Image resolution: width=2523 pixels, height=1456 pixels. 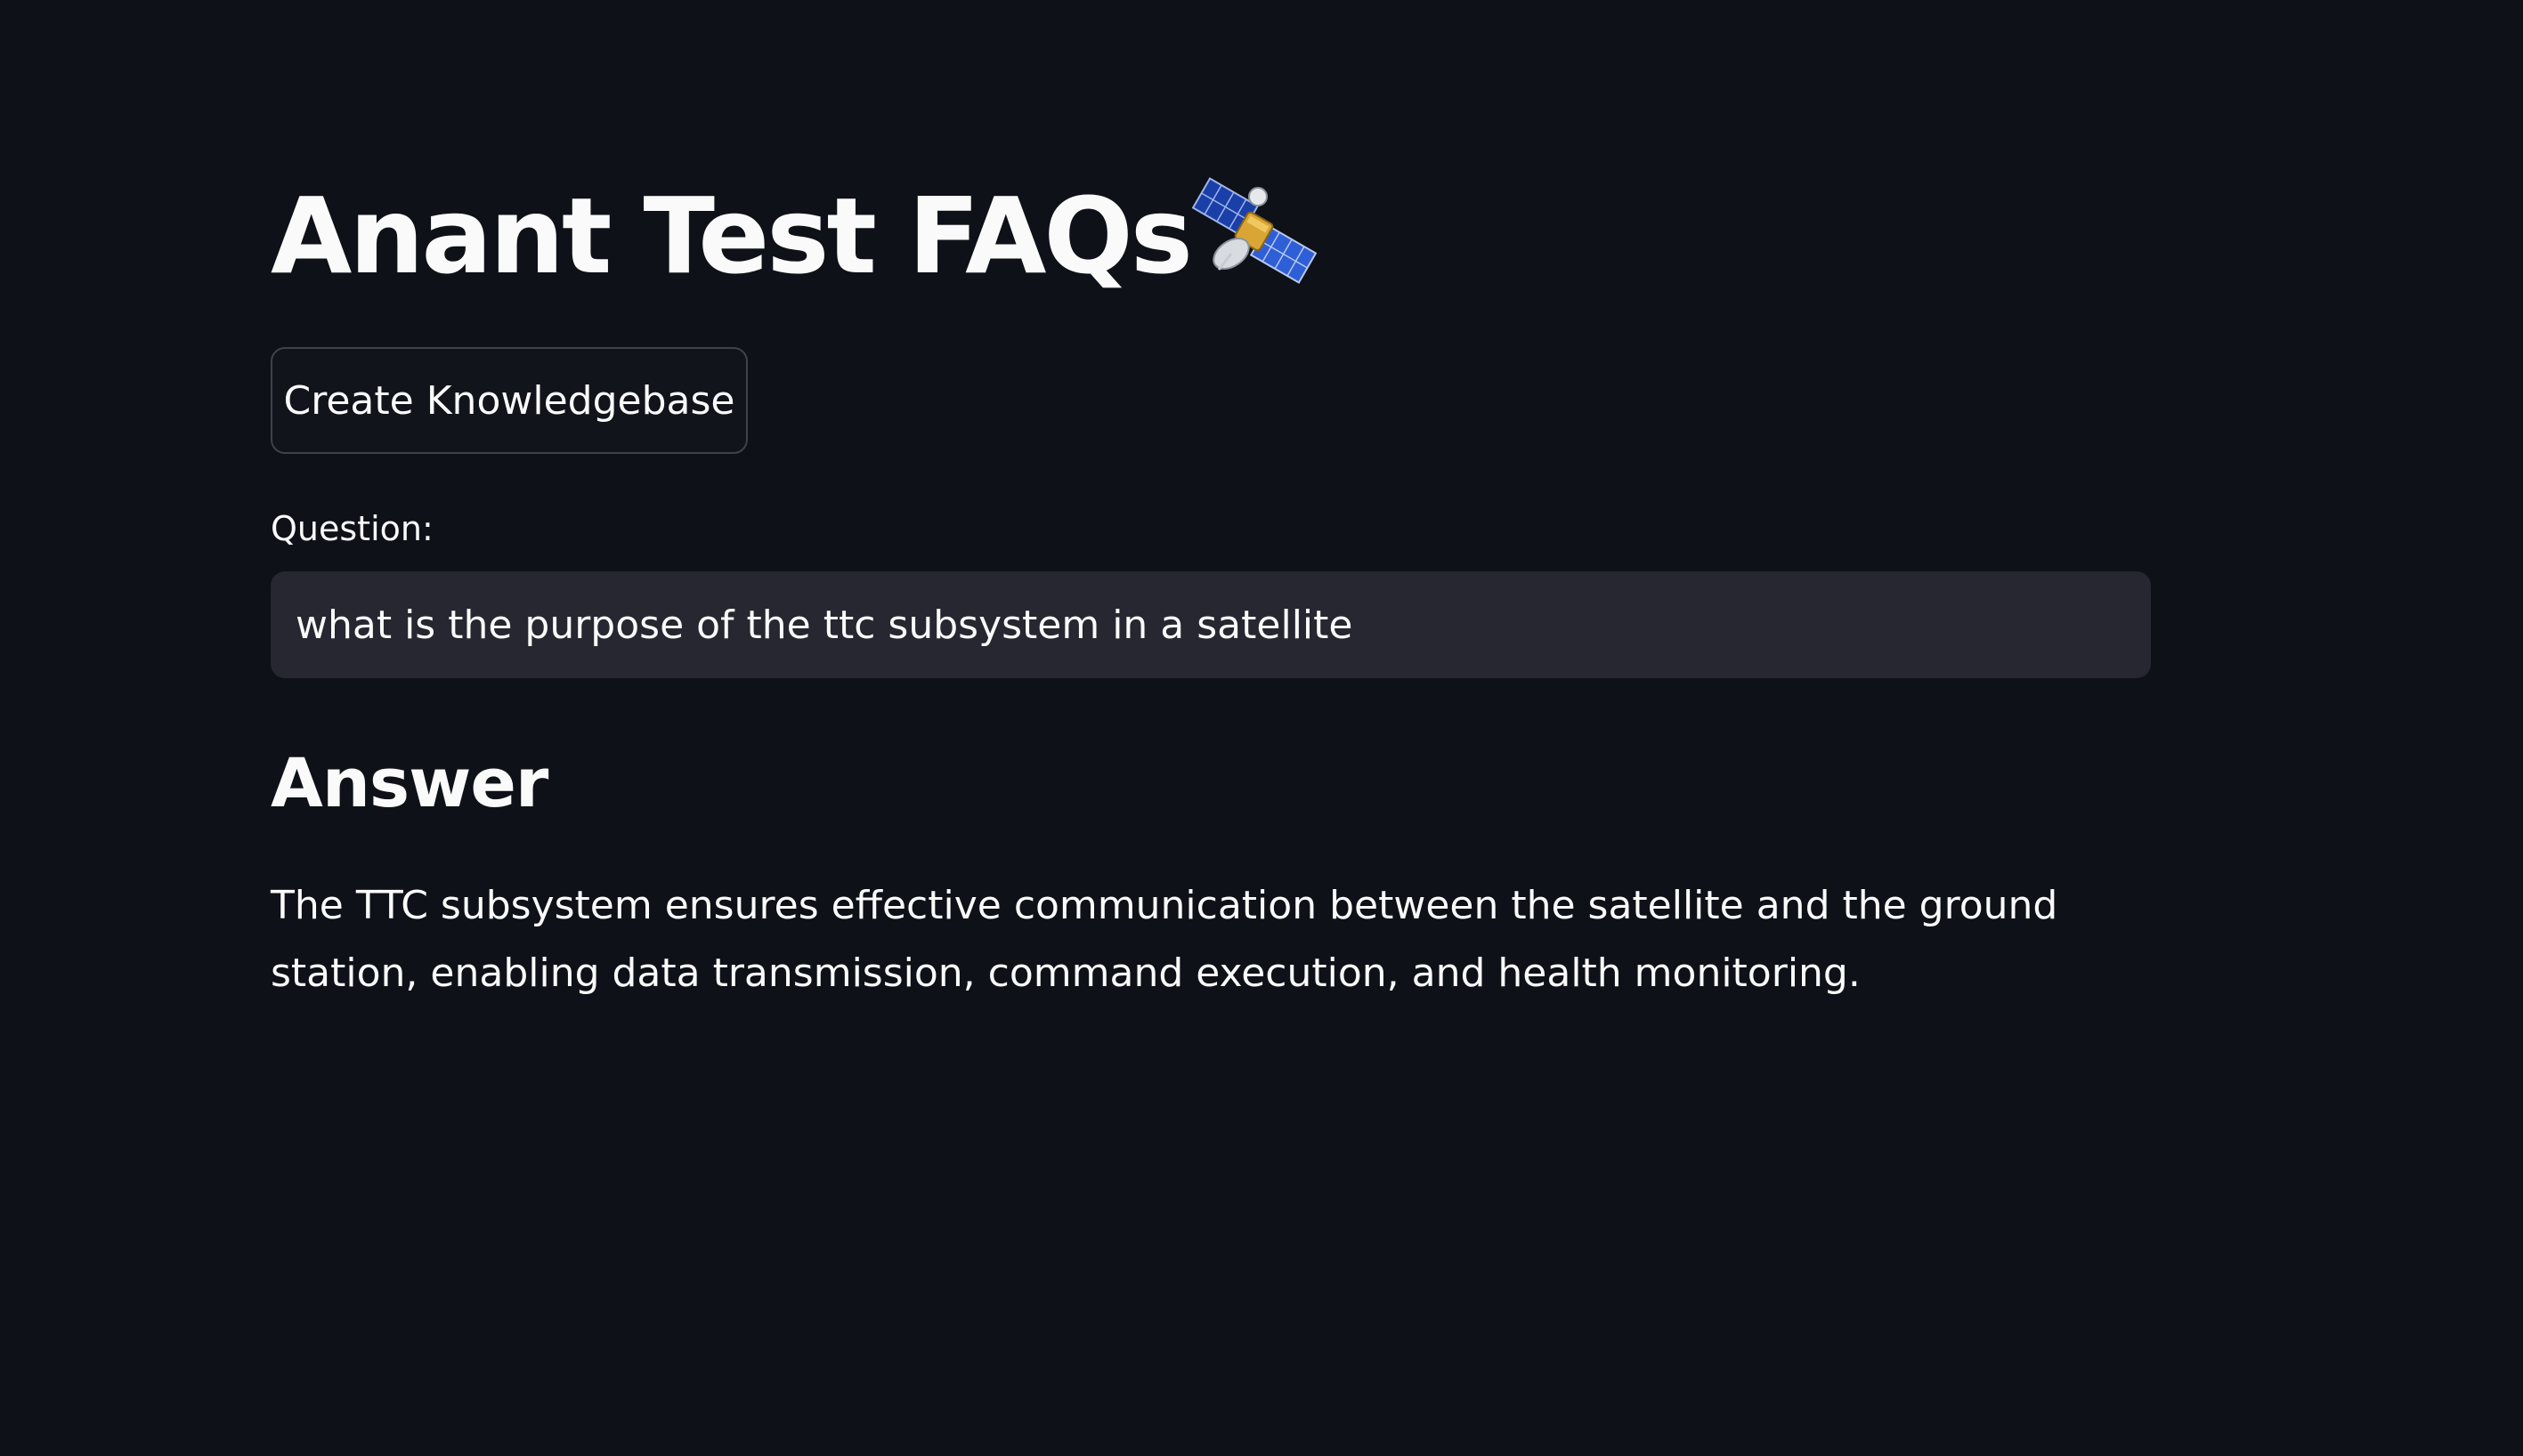 I want to click on satellite-icon, so click(x=1254, y=230).